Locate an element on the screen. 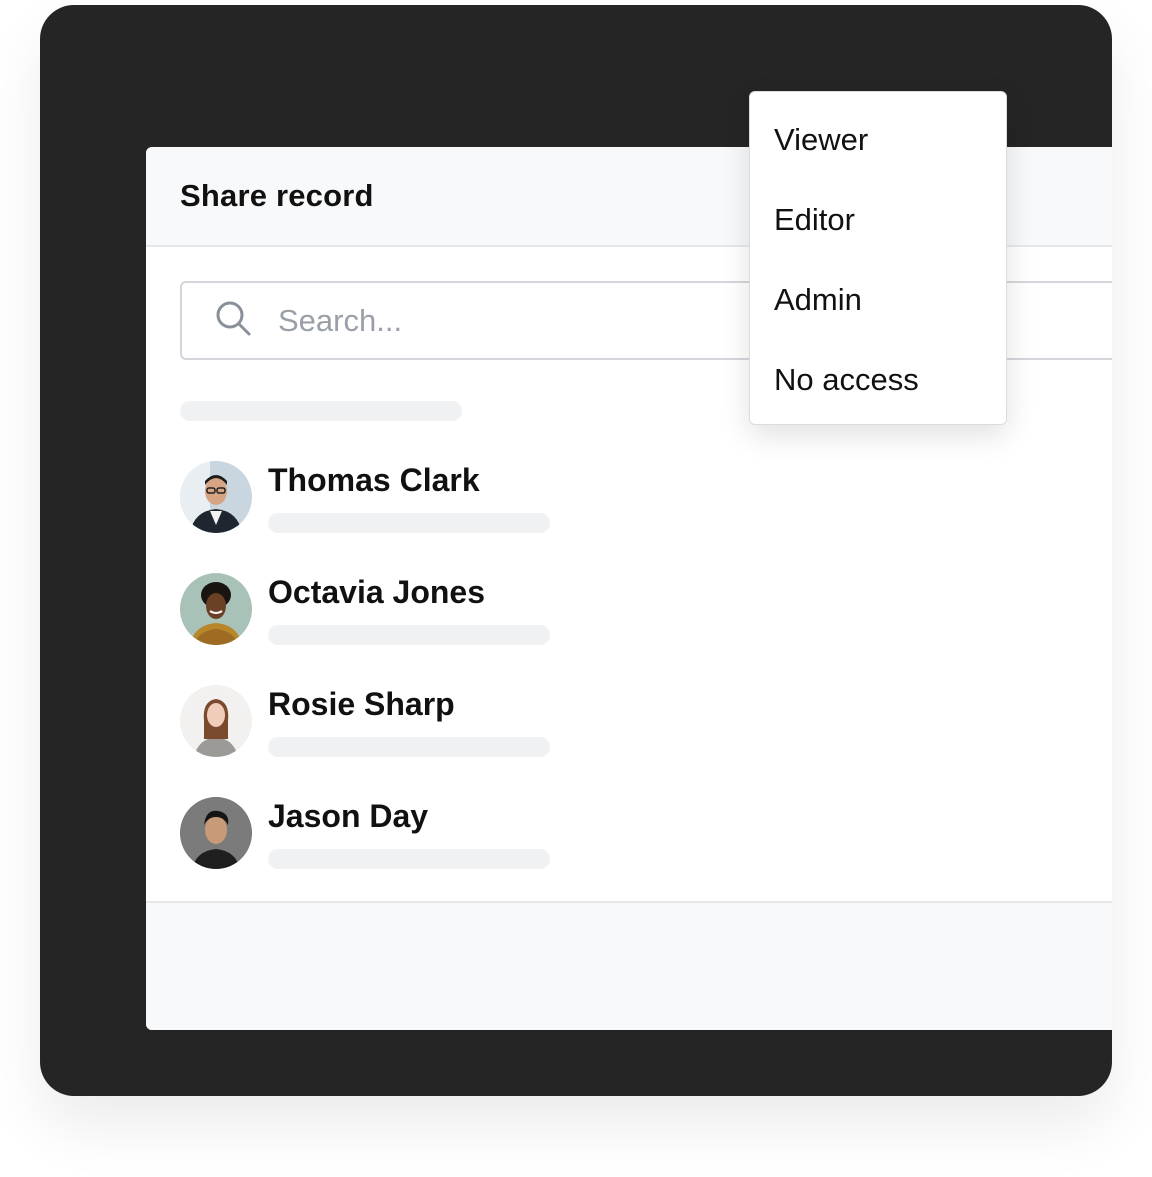 Image resolution: width=1152 pixels, height=1177 pixels. person-name: Rosie Sharp is located at coordinates (361, 704).